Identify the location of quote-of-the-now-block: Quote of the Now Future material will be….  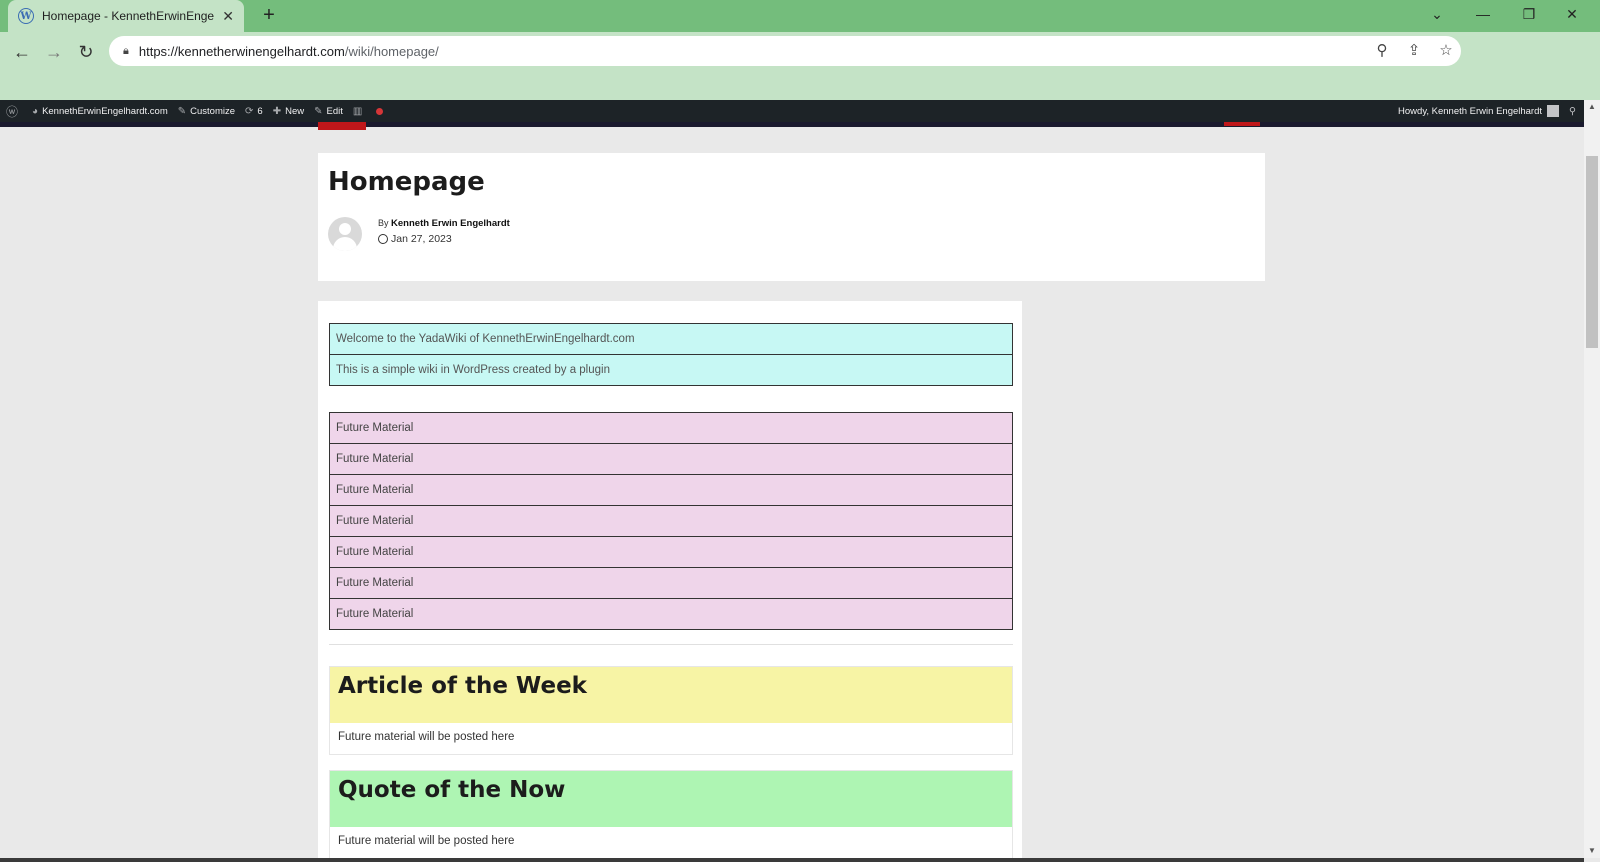
(671, 814).